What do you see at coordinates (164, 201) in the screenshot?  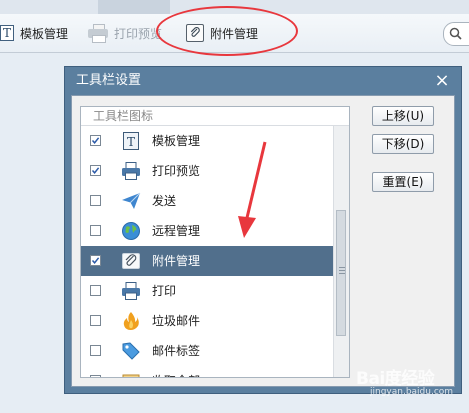 I see `list-item-label: 发送` at bounding box center [164, 201].